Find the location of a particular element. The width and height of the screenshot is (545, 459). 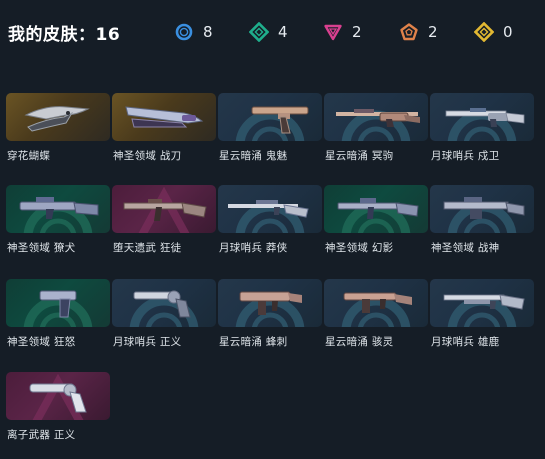

exclusive-tier-icon is located at coordinates (409, 32).